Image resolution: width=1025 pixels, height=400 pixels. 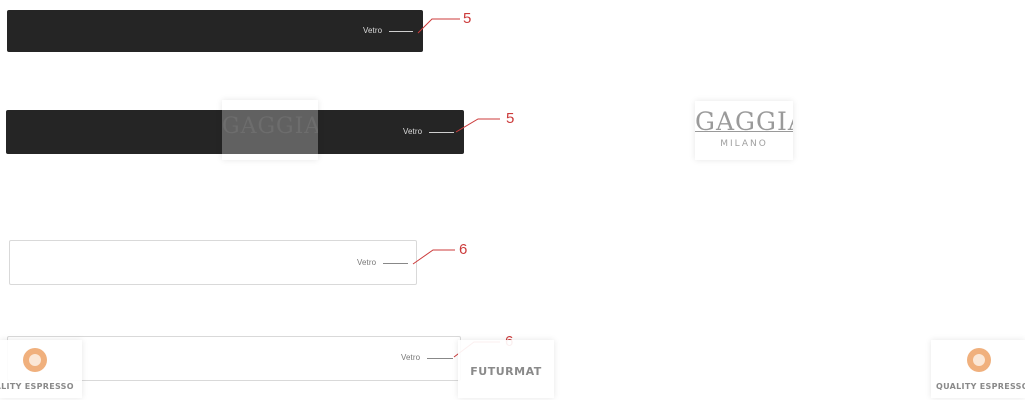 I want to click on quality-espresso-watermark-right: QUALITY ESPRESSO, so click(x=978, y=369).